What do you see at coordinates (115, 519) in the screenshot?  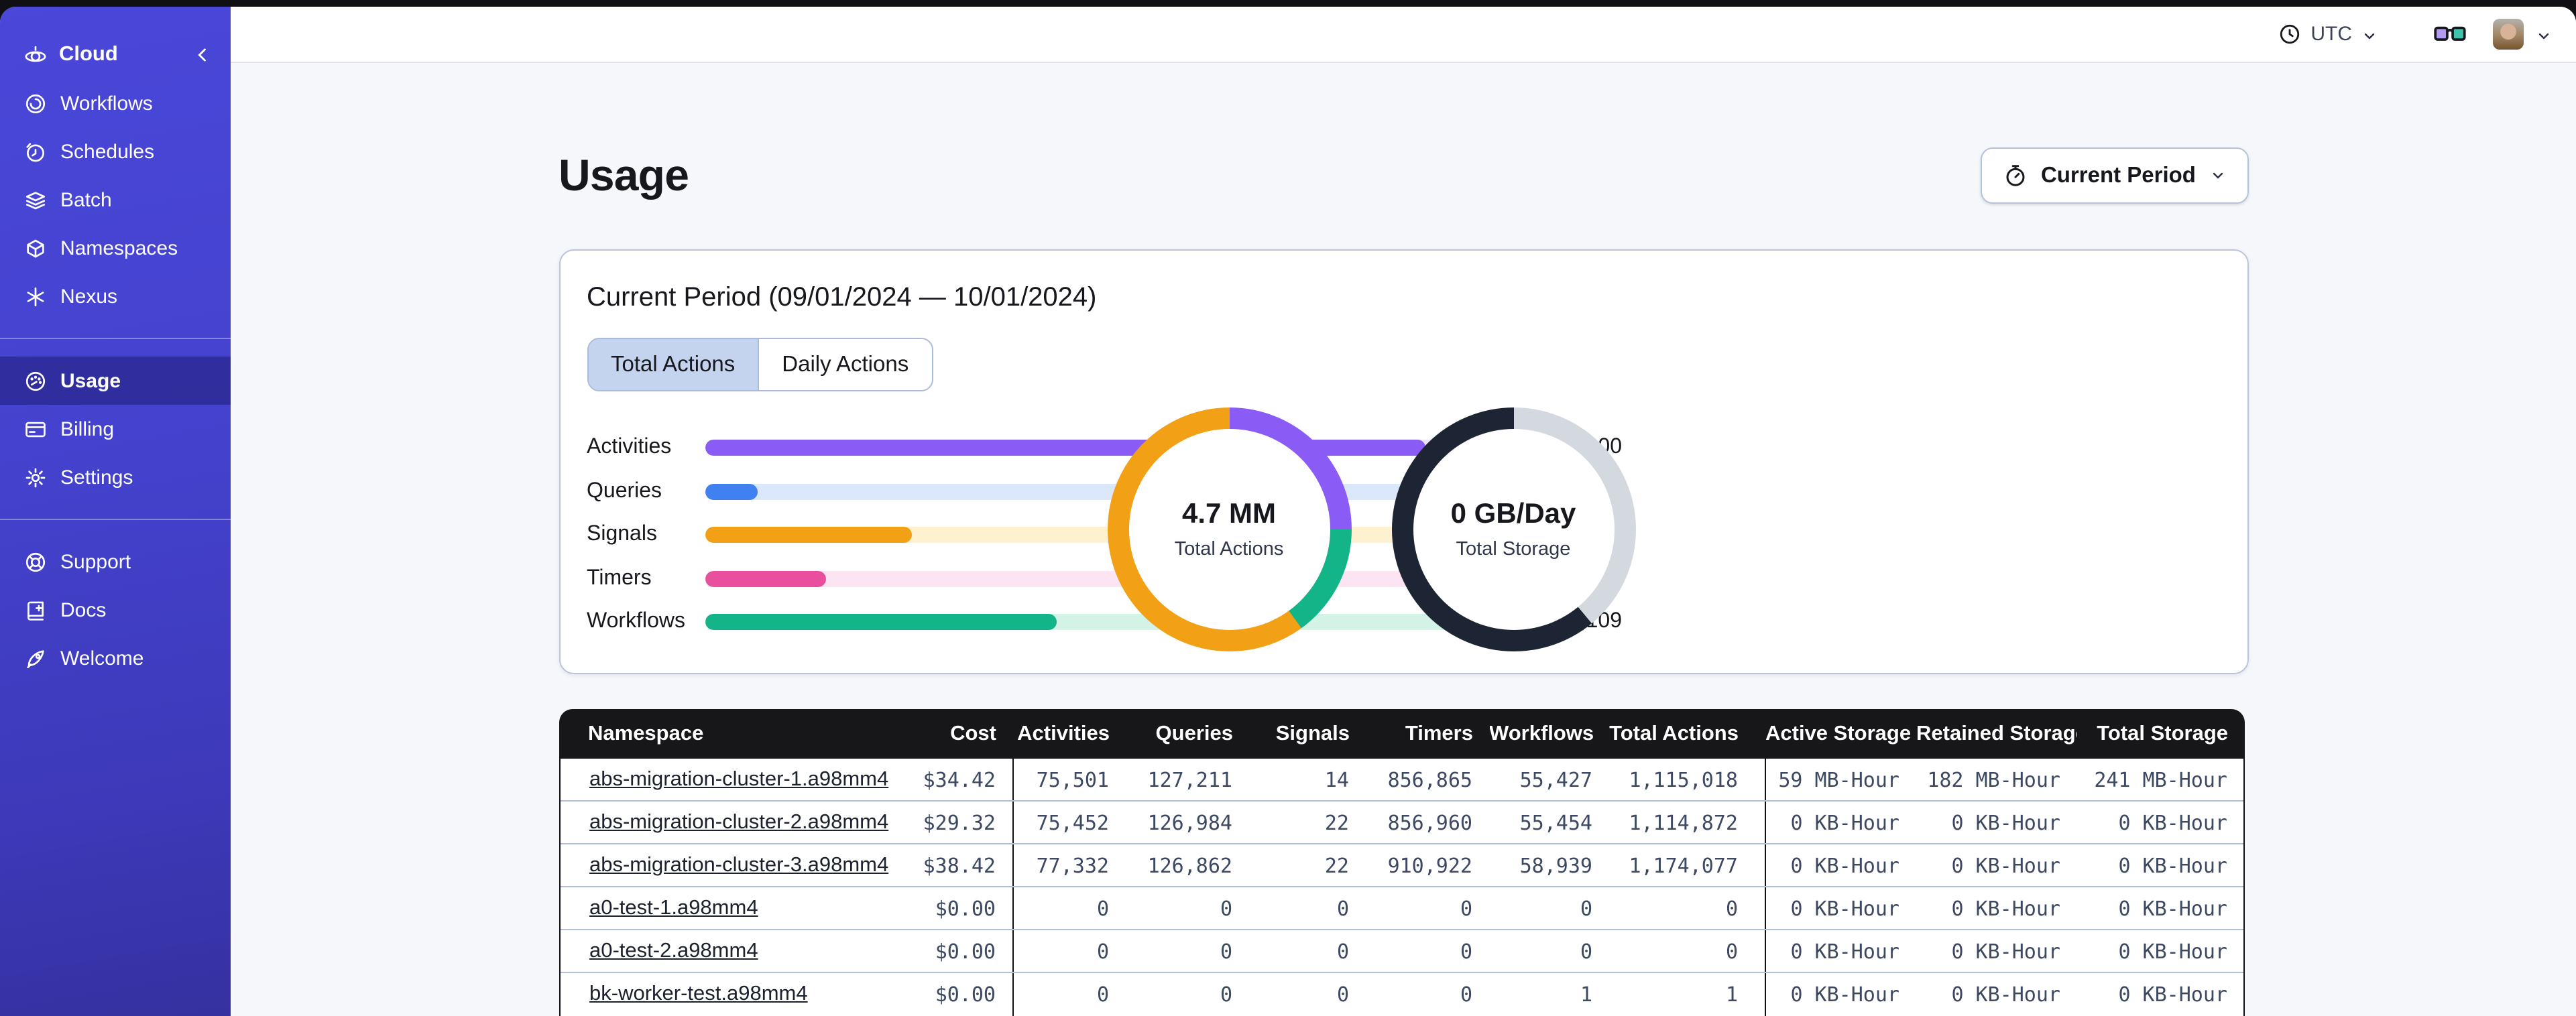 I see `sidebar-divider` at bounding box center [115, 519].